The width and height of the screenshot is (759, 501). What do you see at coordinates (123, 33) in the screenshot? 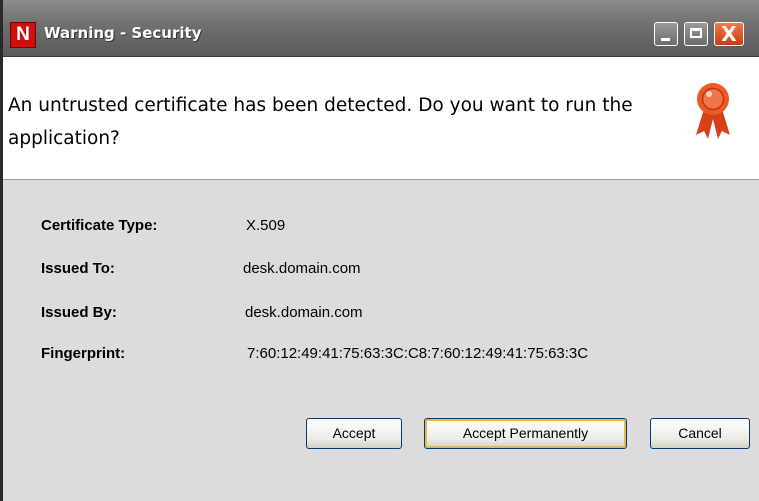
I see `window-title: Warning - Security` at bounding box center [123, 33].